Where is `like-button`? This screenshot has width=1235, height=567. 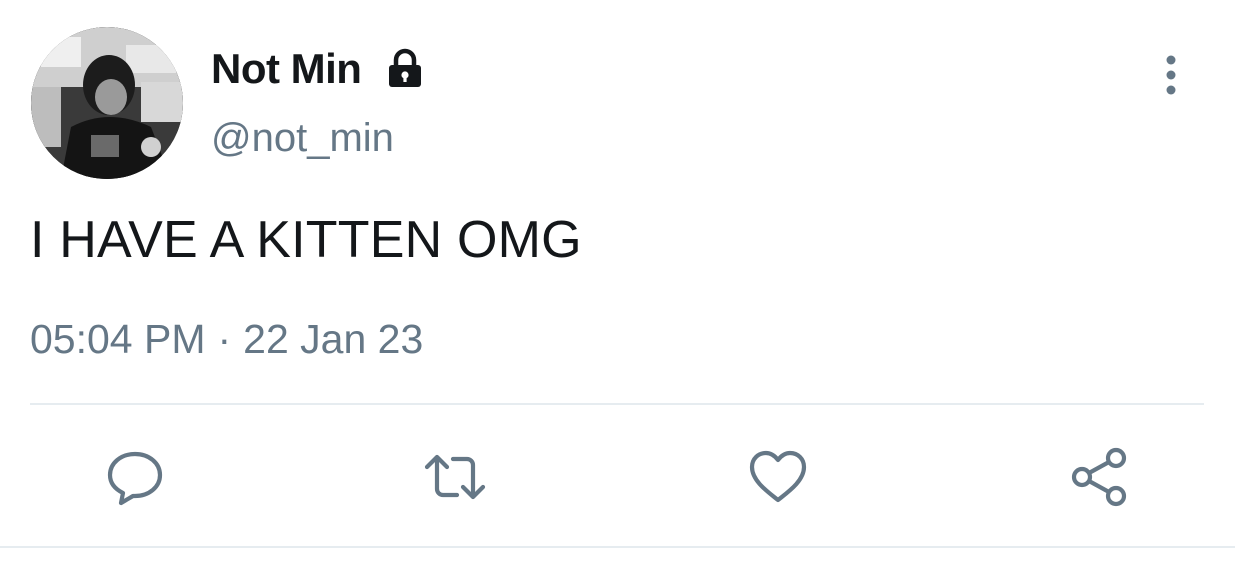
like-button is located at coordinates (778, 477).